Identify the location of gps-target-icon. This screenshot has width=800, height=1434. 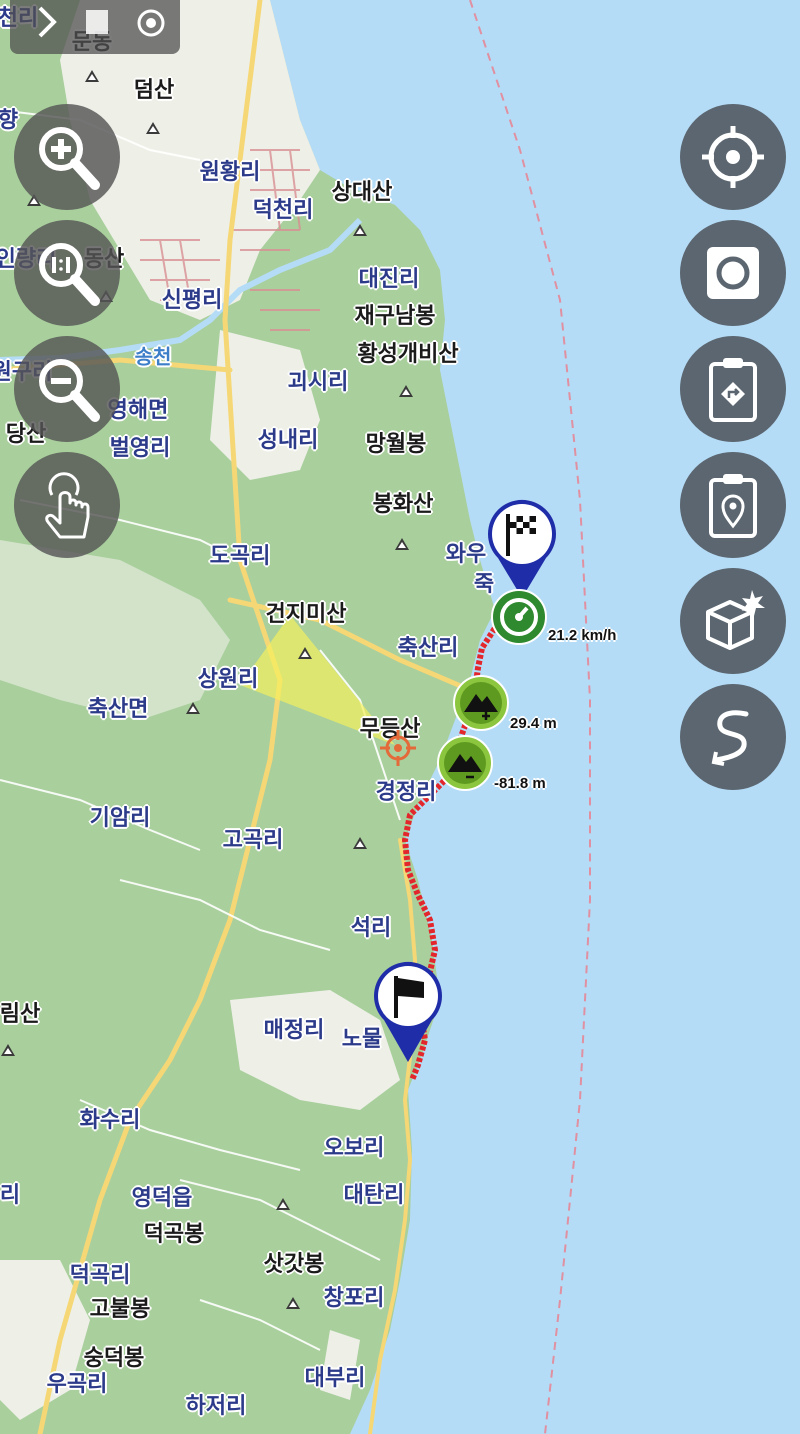
(733, 157).